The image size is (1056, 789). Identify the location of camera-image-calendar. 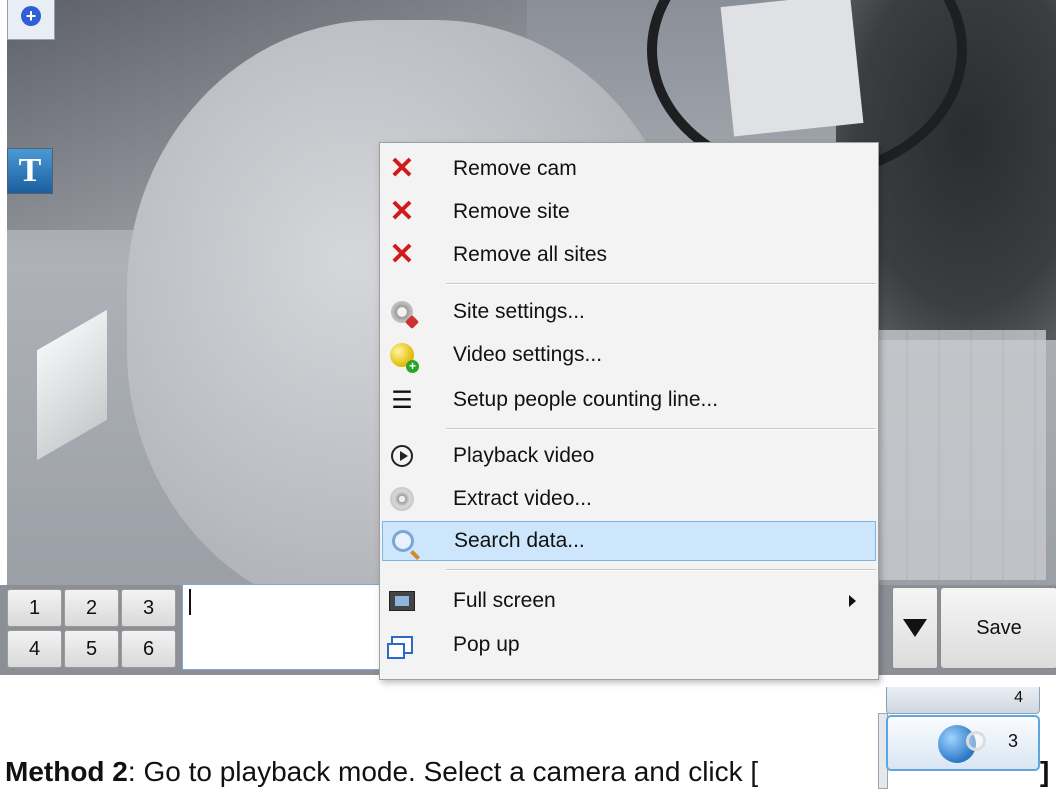
(961, 455).